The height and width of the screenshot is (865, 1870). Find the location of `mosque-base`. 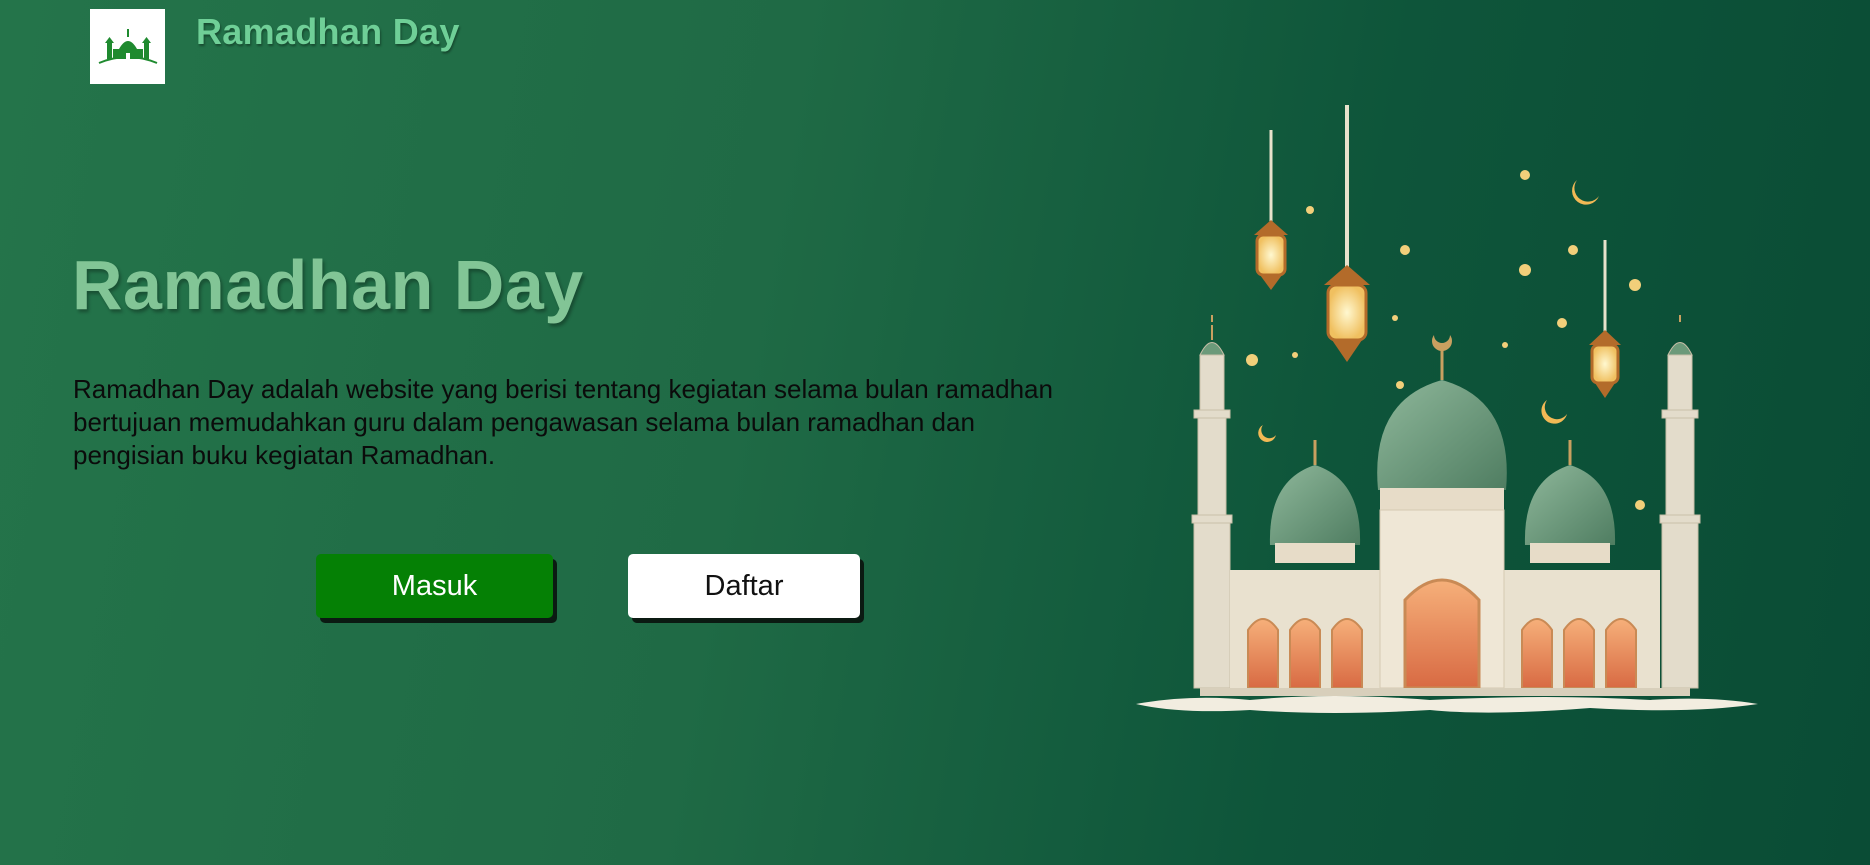

mosque-base is located at coordinates (1447, 704).